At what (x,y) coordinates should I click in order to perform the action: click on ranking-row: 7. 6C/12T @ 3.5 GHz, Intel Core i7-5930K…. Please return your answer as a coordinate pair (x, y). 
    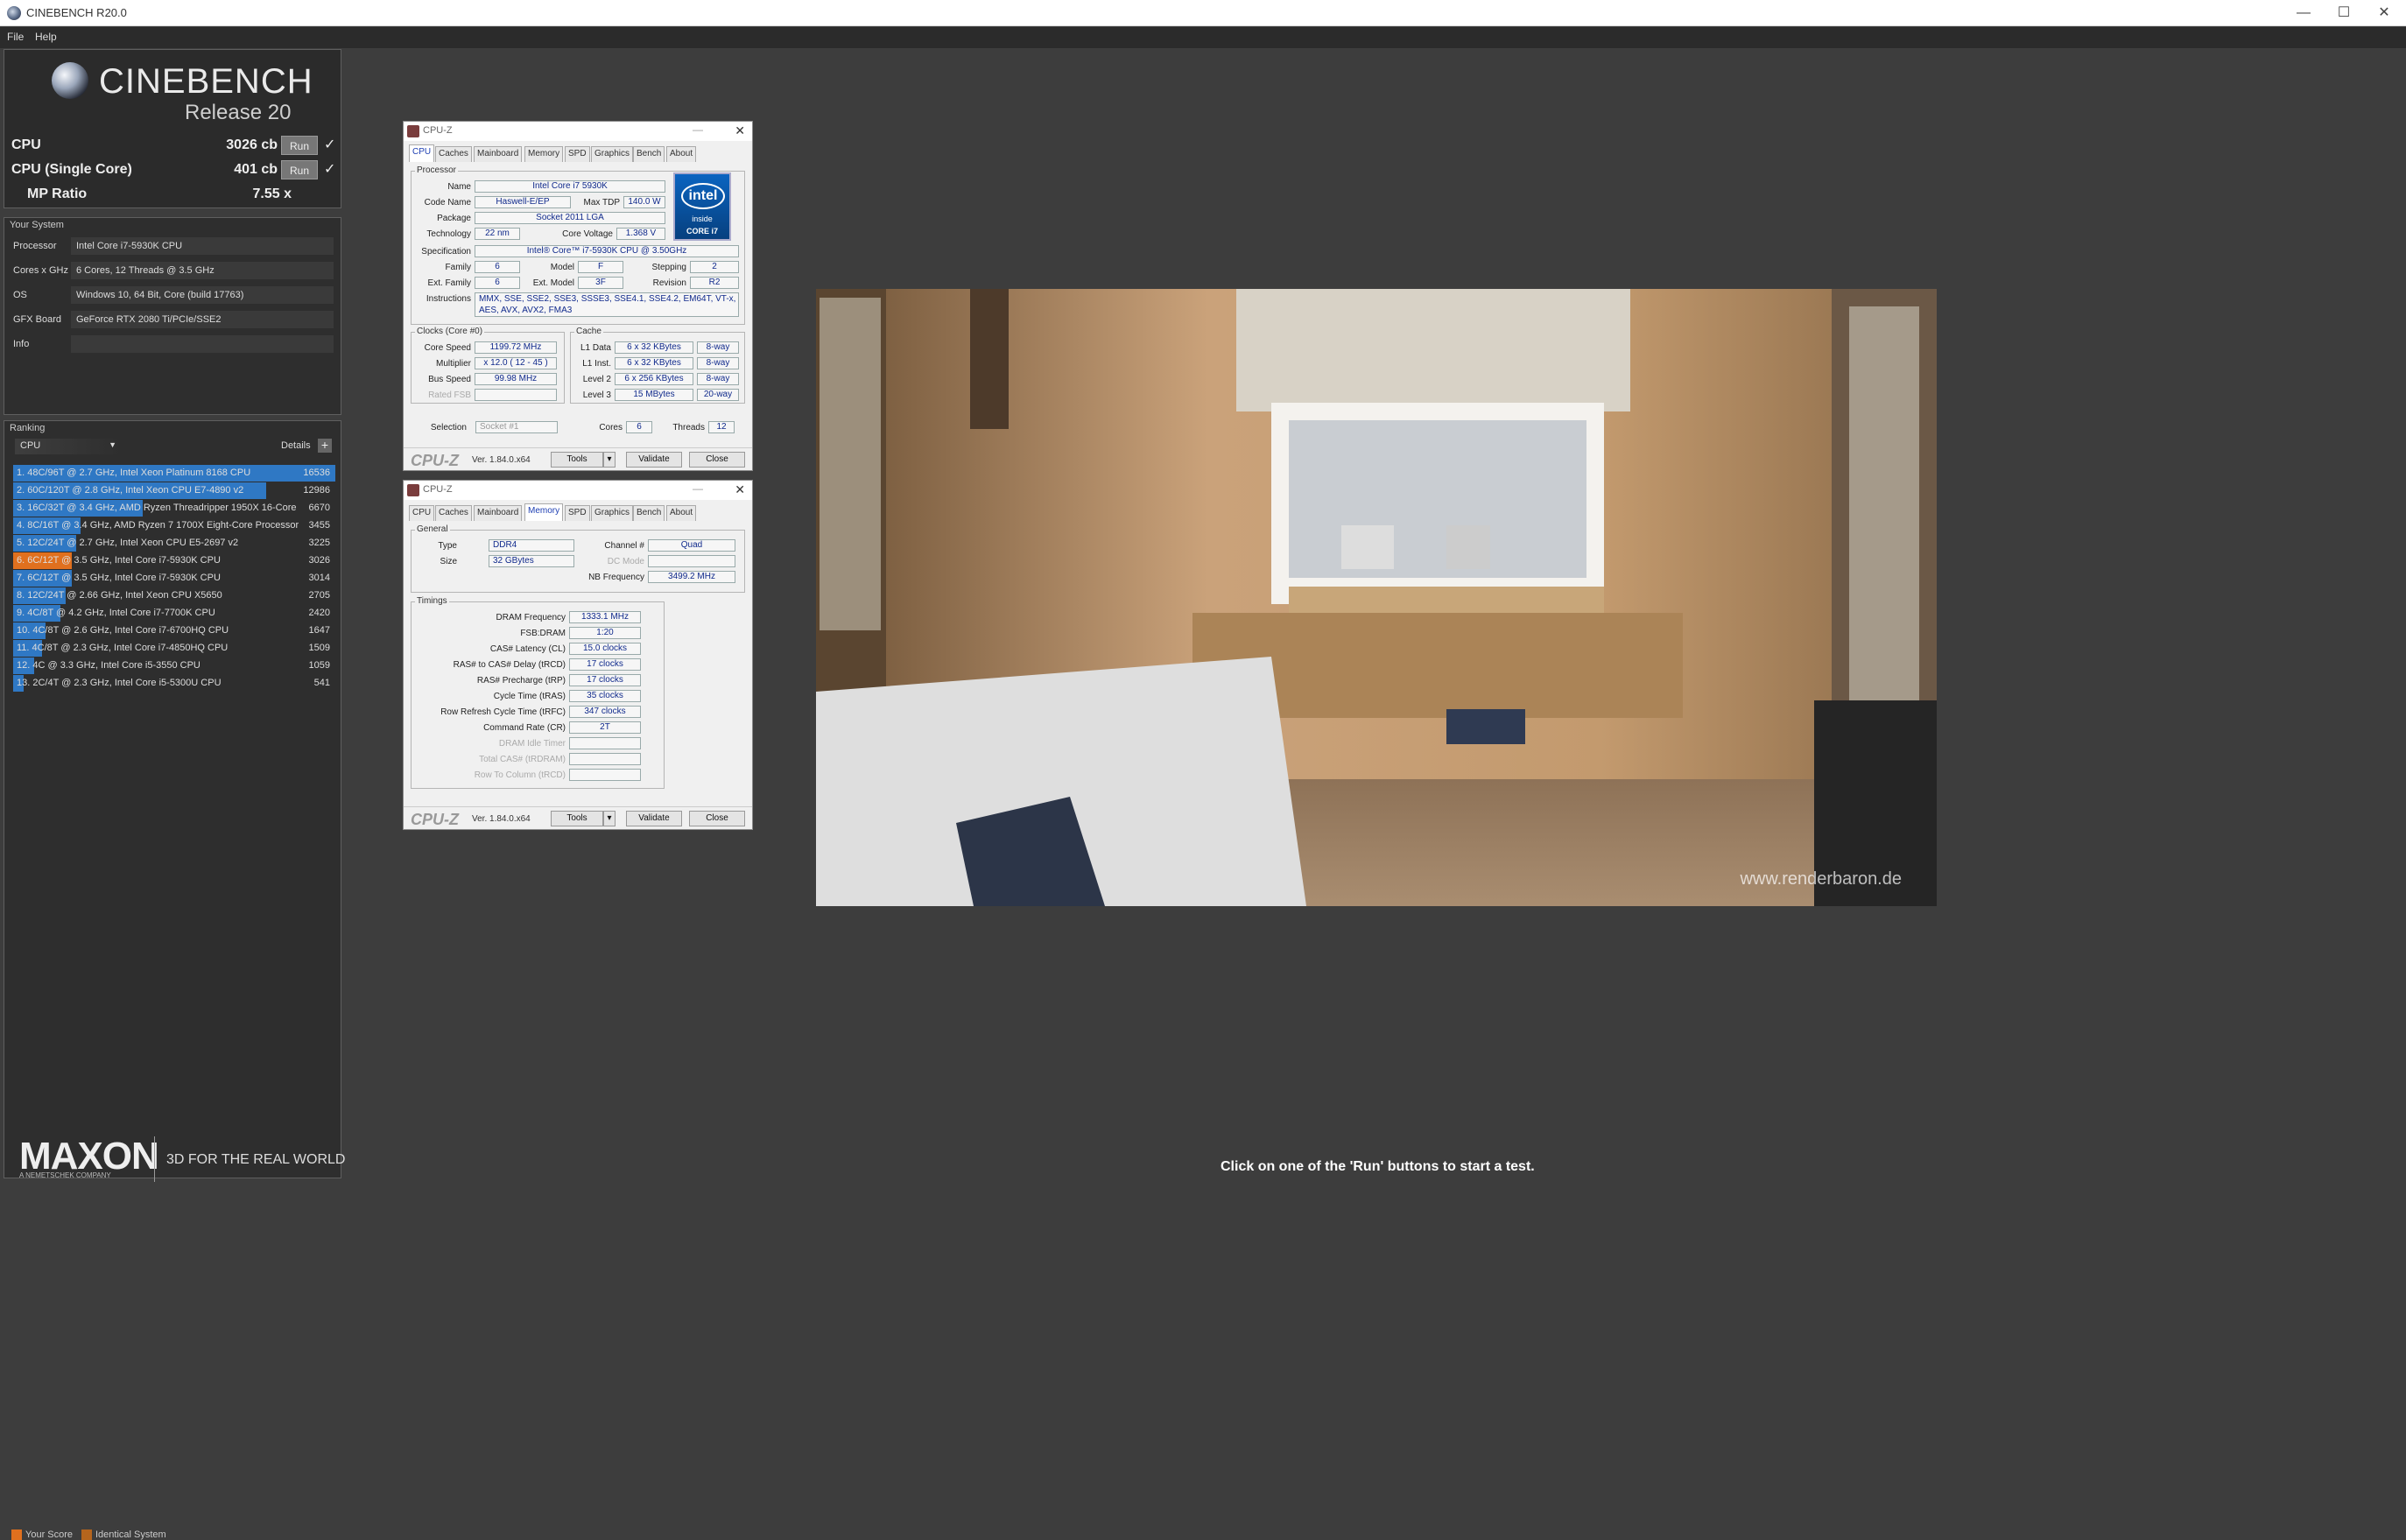
    Looking at the image, I should click on (174, 579).